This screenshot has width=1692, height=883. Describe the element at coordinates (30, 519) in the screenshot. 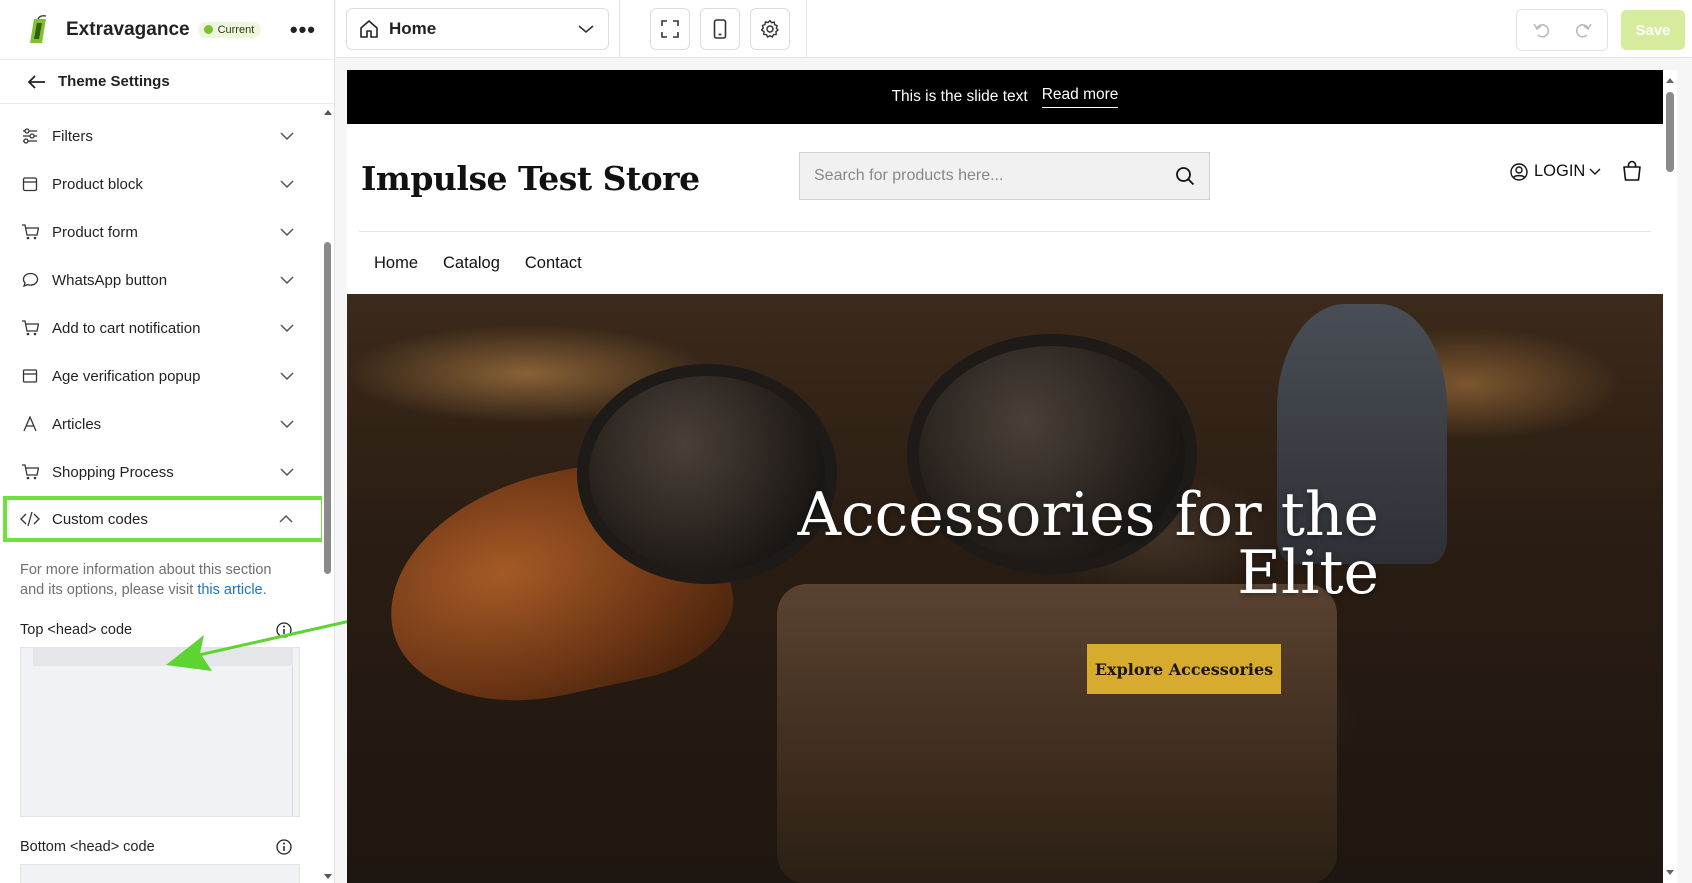

I see `code-icon` at that location.